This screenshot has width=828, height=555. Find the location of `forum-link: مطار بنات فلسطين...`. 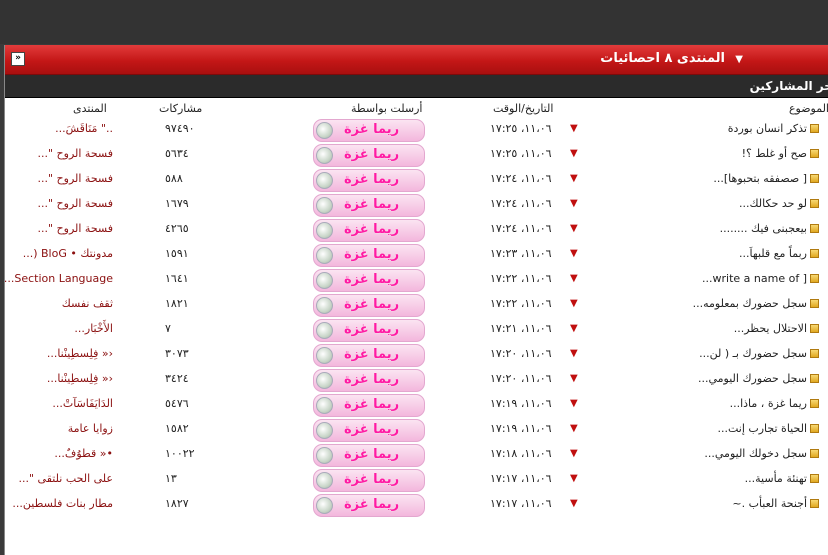

forum-link: مطار بنات فلسطين... is located at coordinates (61, 503).